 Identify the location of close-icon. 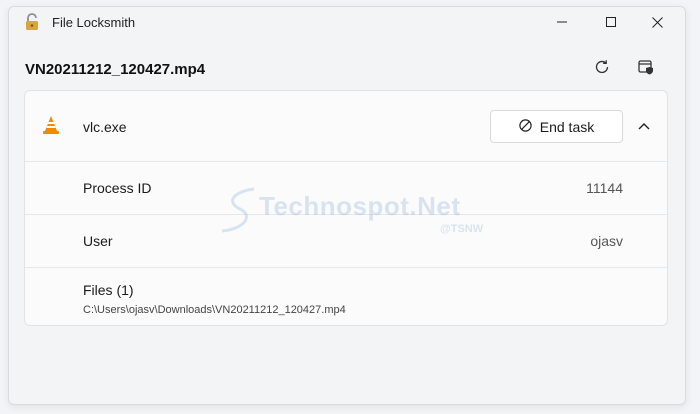
(657, 22).